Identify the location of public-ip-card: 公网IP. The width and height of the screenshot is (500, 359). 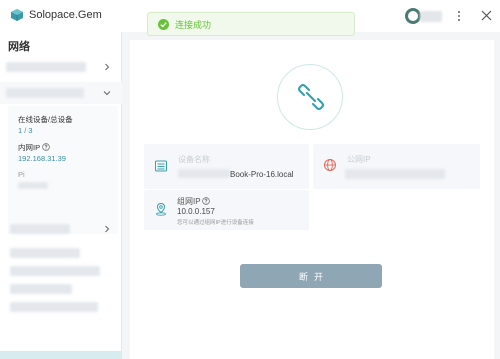
(396, 166).